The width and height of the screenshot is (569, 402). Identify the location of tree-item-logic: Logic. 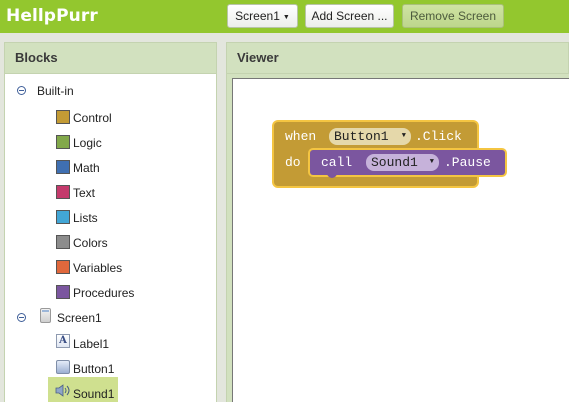
(87, 143).